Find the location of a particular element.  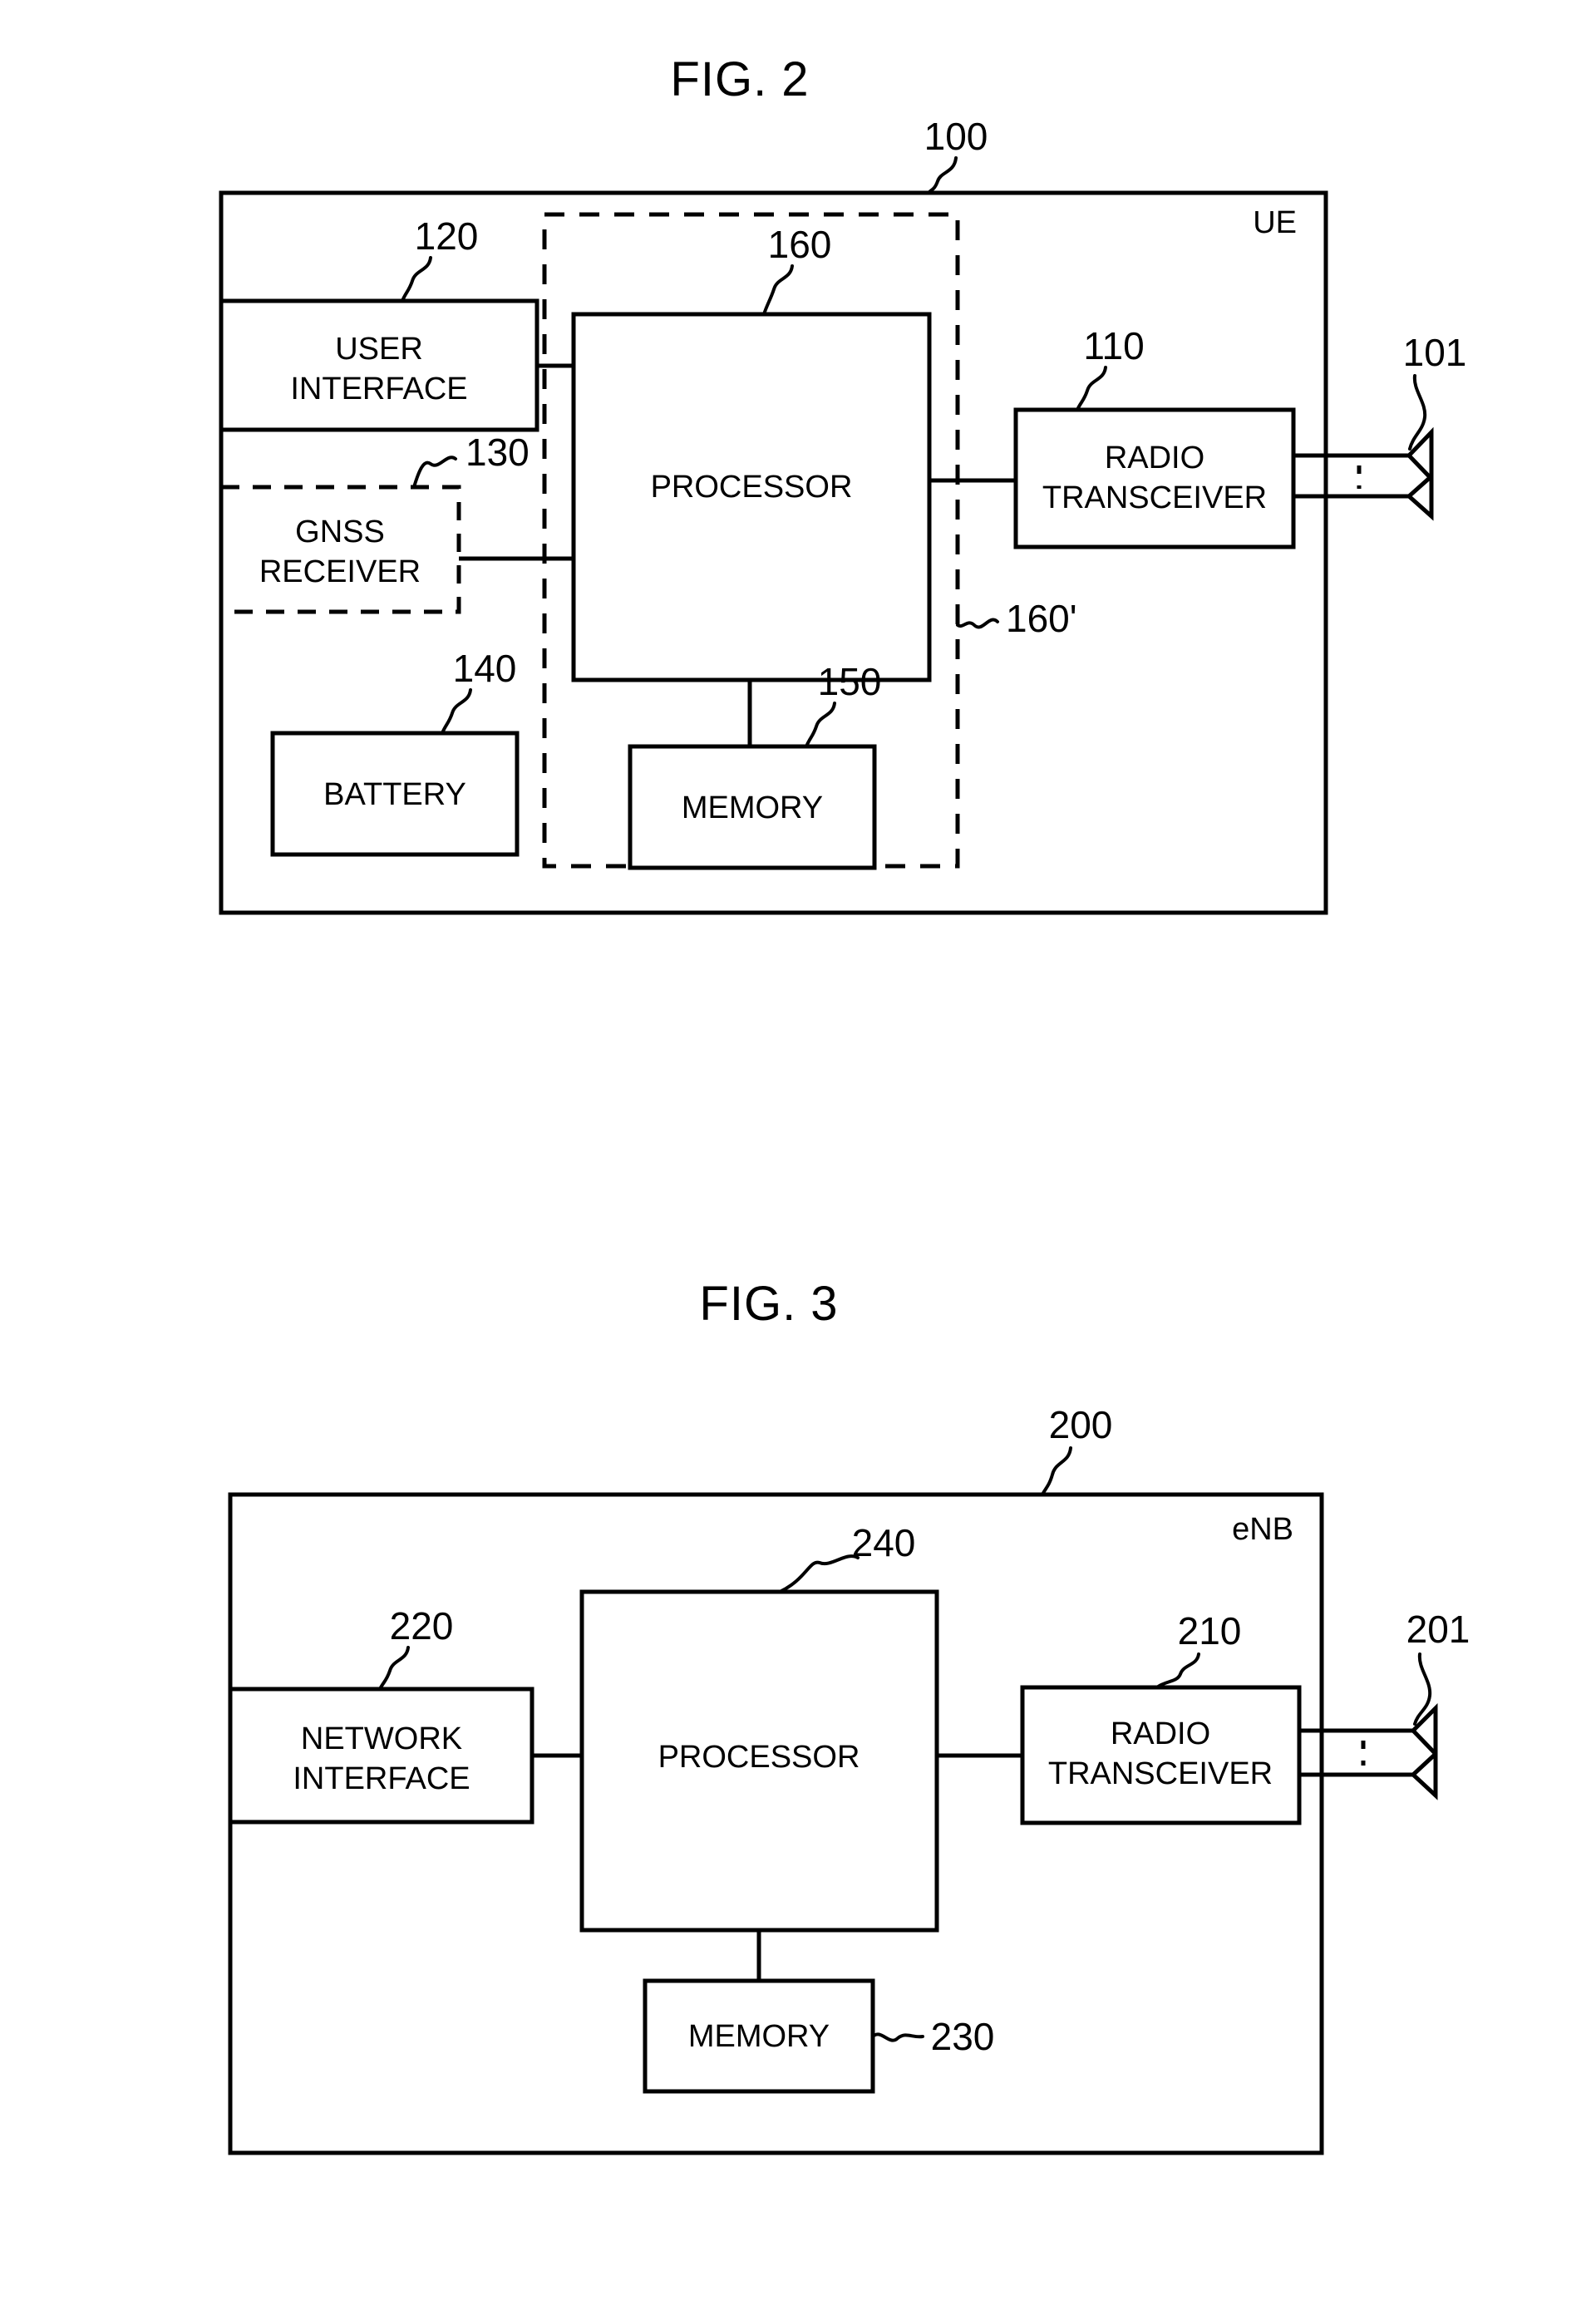

ref-110-label: 110 is located at coordinates (1113, 346).